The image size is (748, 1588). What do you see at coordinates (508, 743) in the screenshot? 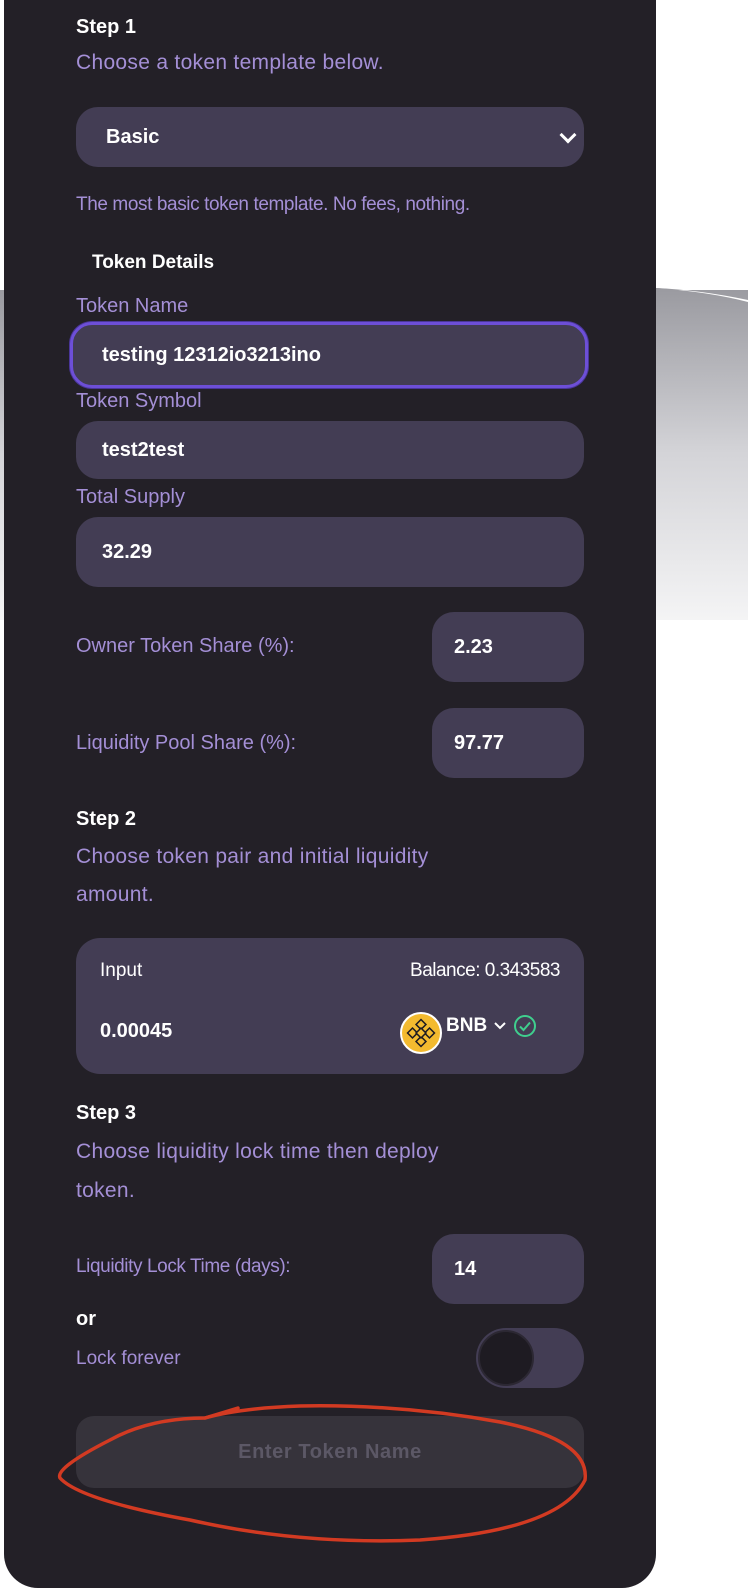
I see `lp-share-input: 97.77` at bounding box center [508, 743].